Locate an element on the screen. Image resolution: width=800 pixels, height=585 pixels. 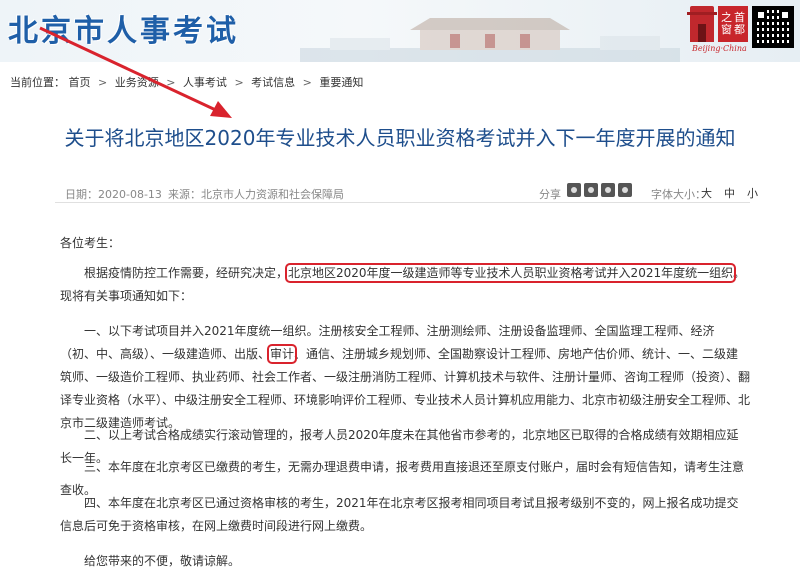
seal-char: 都 is located at coordinates (739, 29).